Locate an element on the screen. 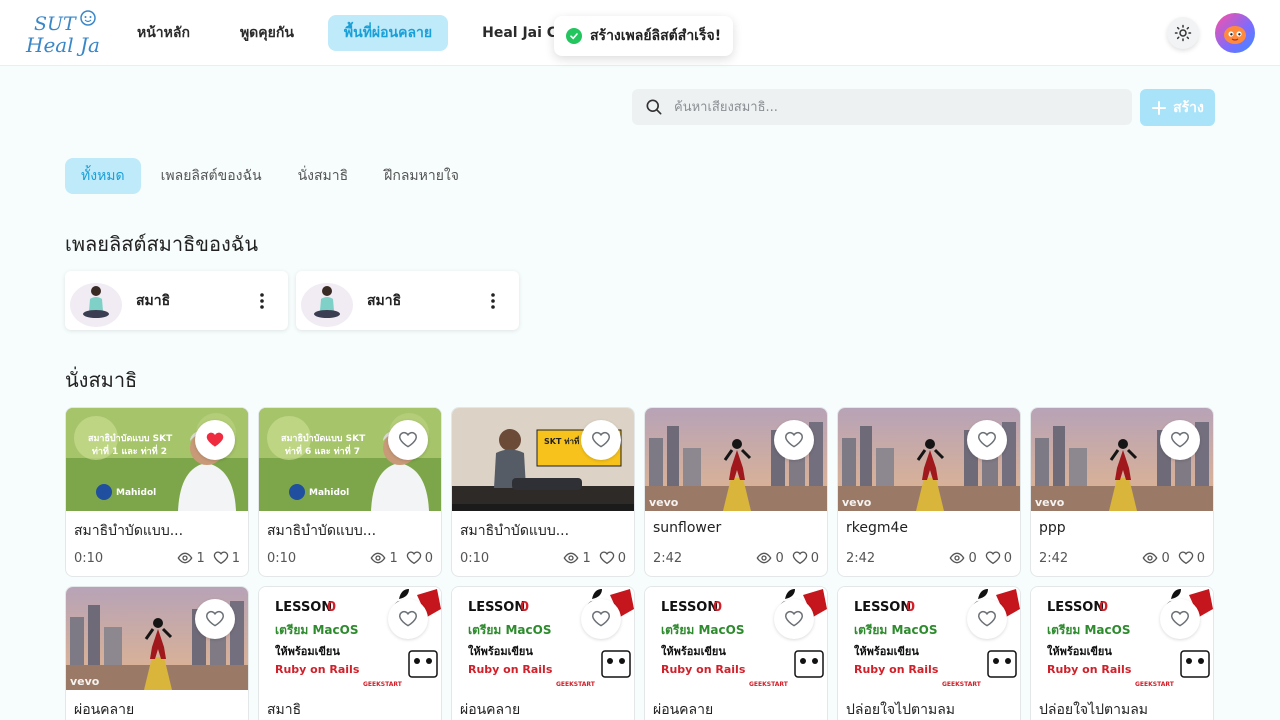 The height and width of the screenshot is (720, 1280). media-card: vevo sunflower 2:42 0 0 is located at coordinates (736, 492).